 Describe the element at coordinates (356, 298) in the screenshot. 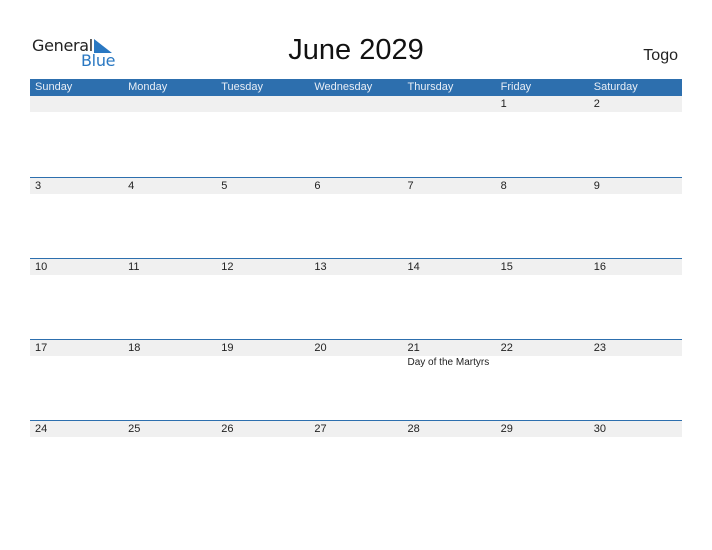

I see `week-row: 10 11 12 13 14 15 16` at that location.